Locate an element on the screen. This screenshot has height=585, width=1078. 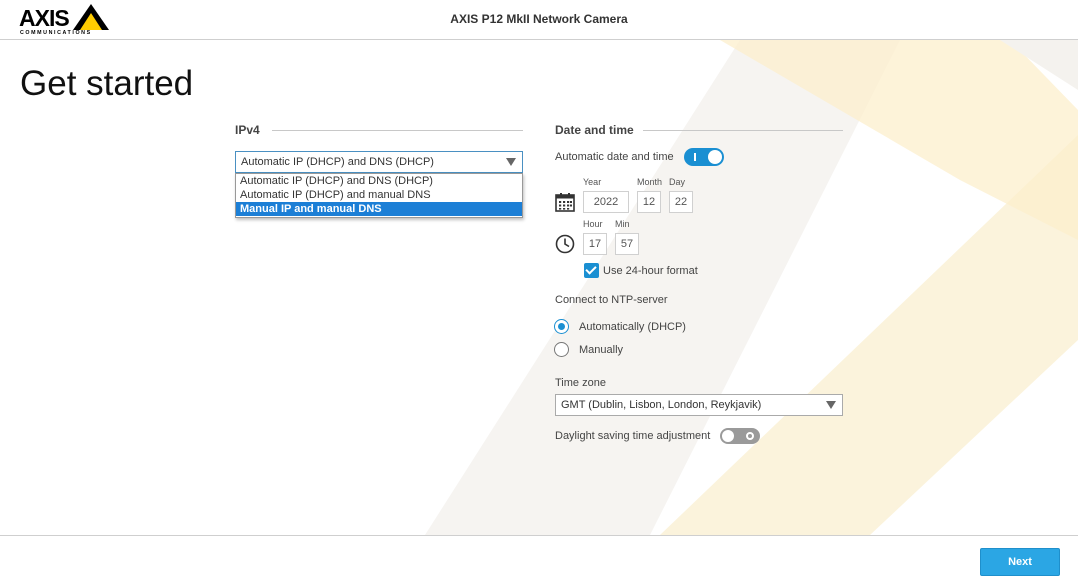
ipv4-divider is located at coordinates (397, 130).